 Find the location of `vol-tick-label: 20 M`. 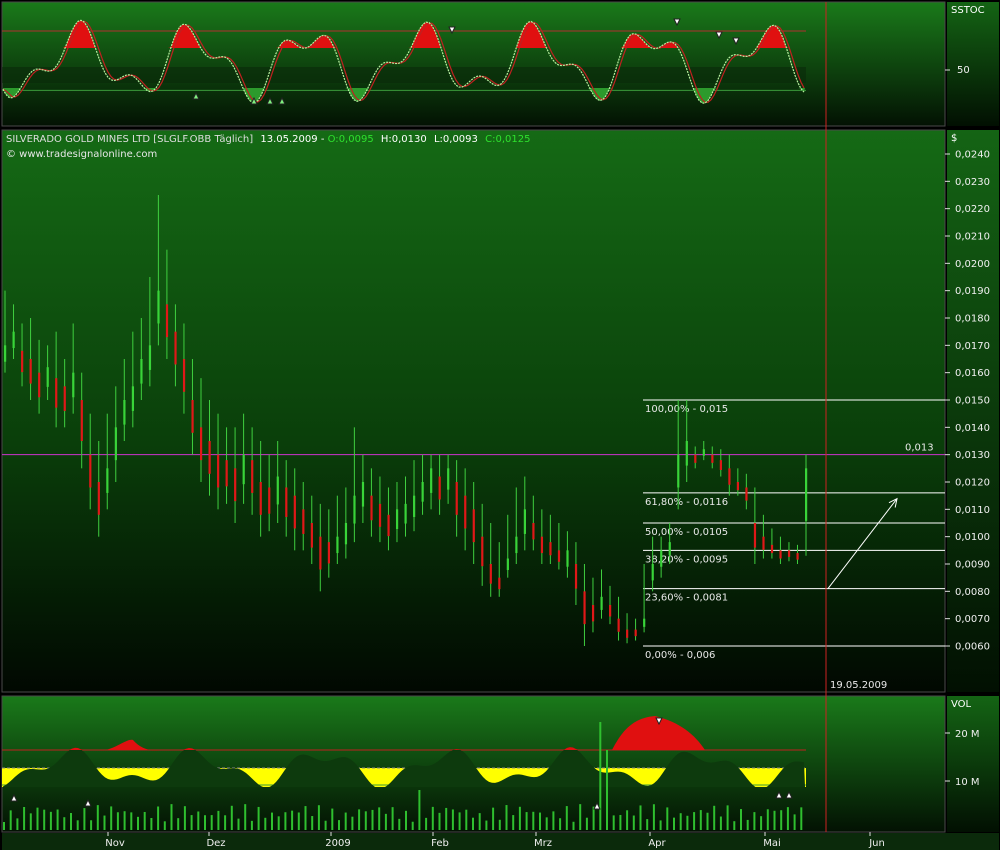

vol-tick-label: 20 M is located at coordinates (967, 734).